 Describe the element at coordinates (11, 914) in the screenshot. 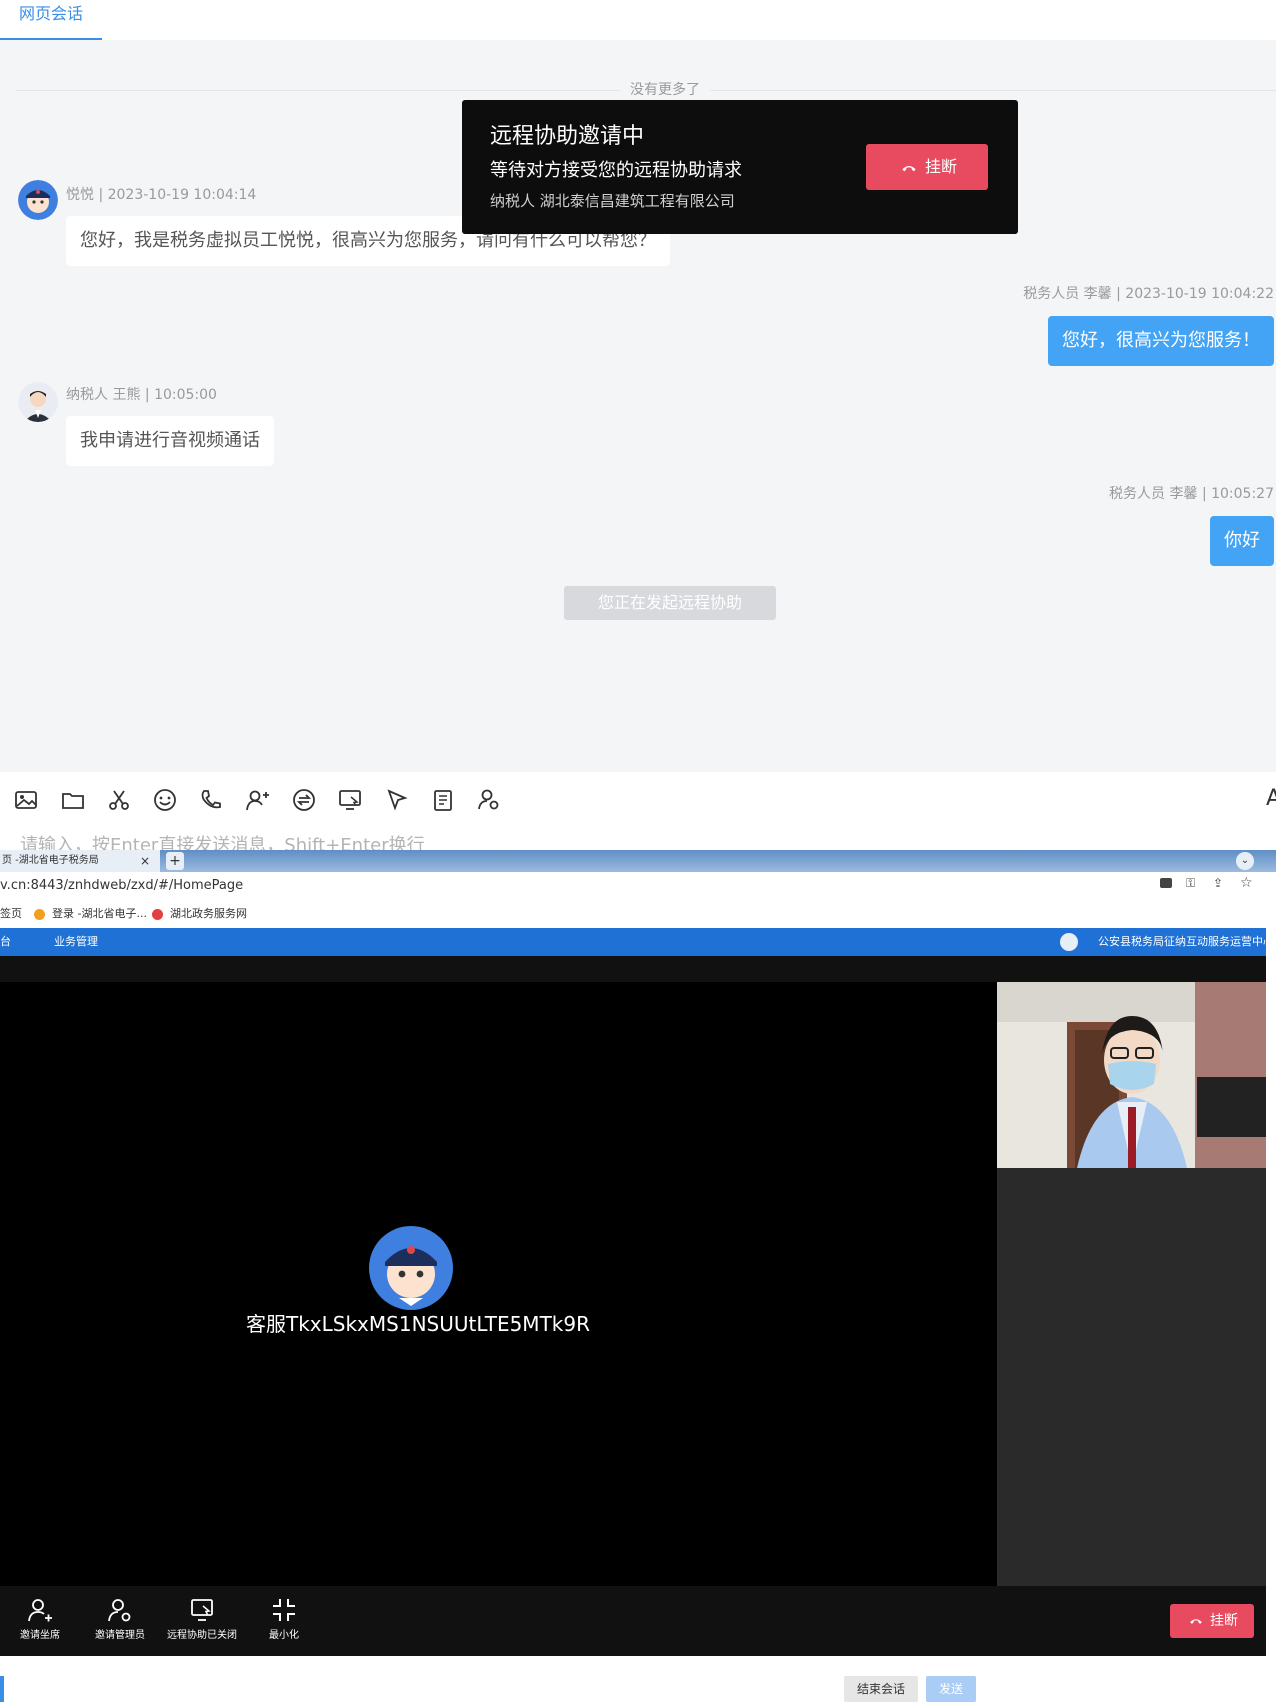

I see `bookmark-item: 签页` at that location.